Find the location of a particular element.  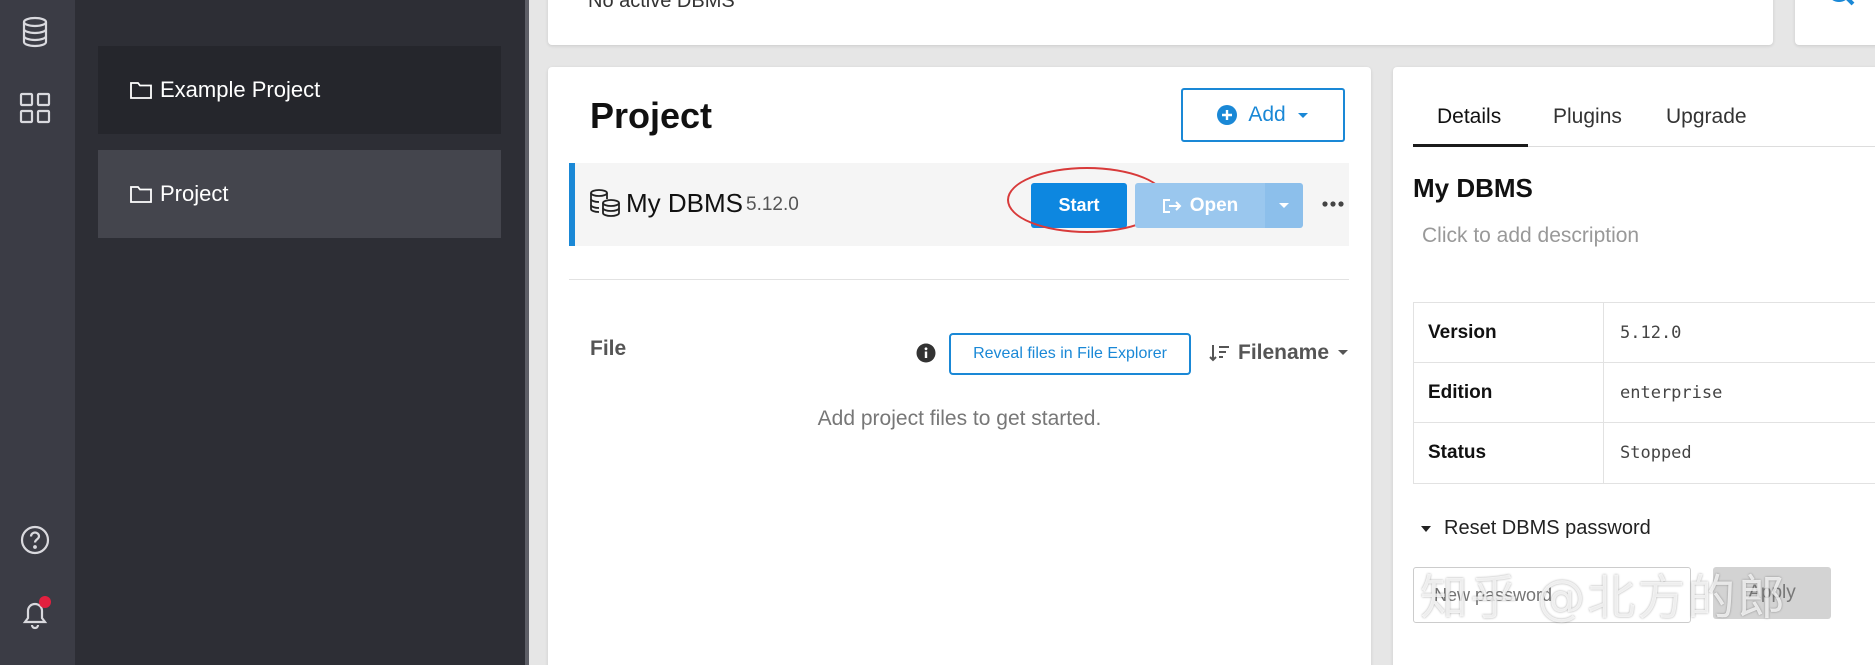

project-item-label: Example Project is located at coordinates (240, 89).